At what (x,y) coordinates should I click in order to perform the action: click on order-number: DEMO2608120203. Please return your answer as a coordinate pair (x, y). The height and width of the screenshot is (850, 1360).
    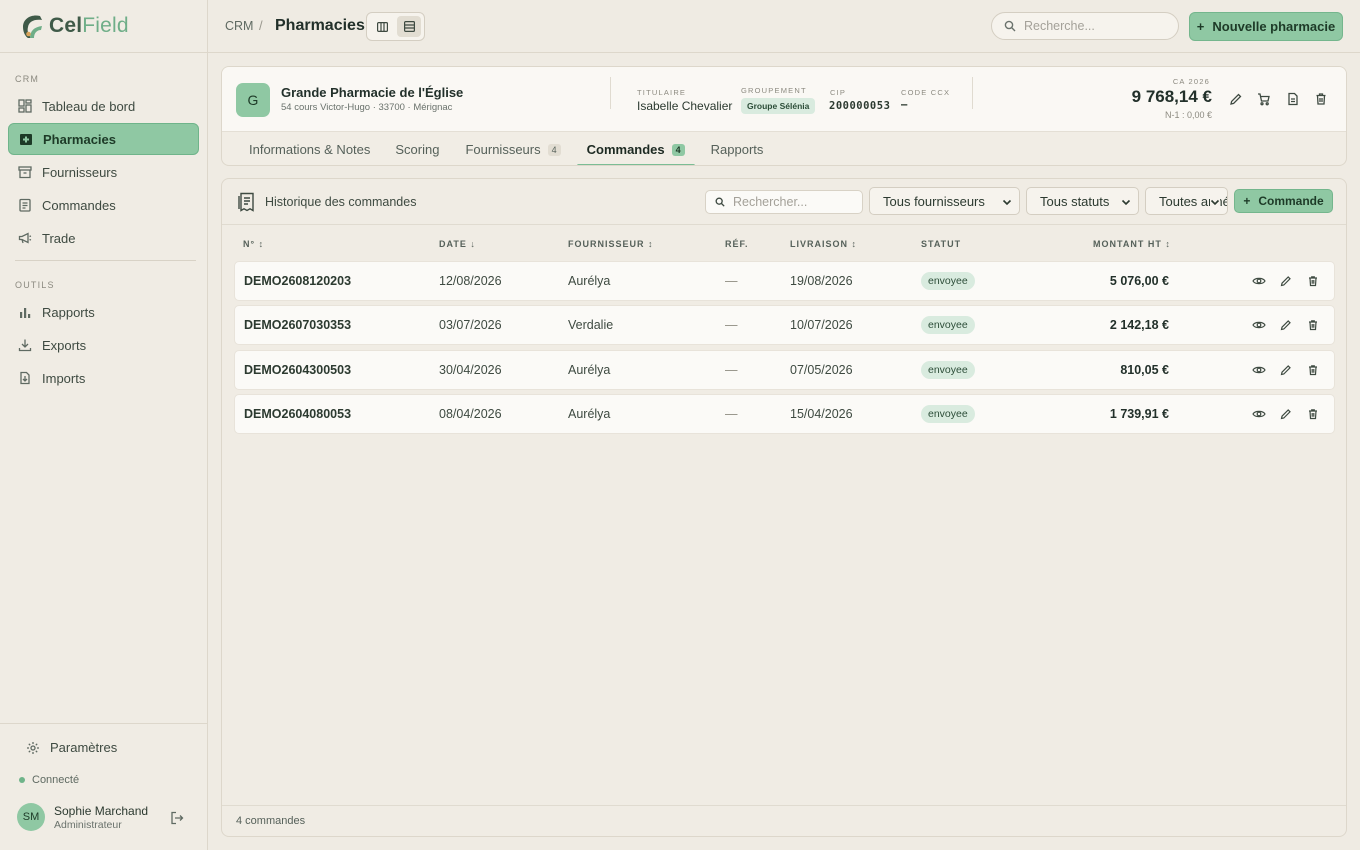
    Looking at the image, I should click on (297, 281).